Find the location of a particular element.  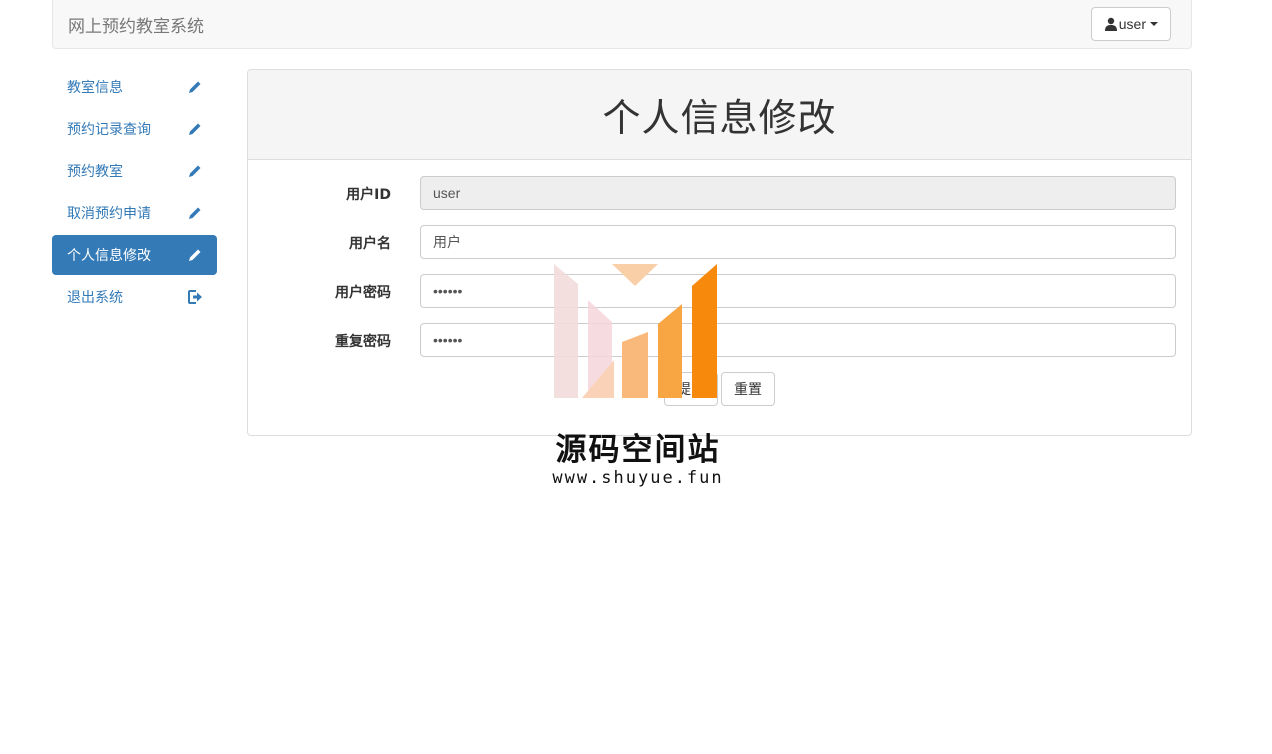

sidebar-nav: 教室信息 预约记录查询 预约教室 取消预约申请 个人信息修改 退出系统 is located at coordinates (134, 193).